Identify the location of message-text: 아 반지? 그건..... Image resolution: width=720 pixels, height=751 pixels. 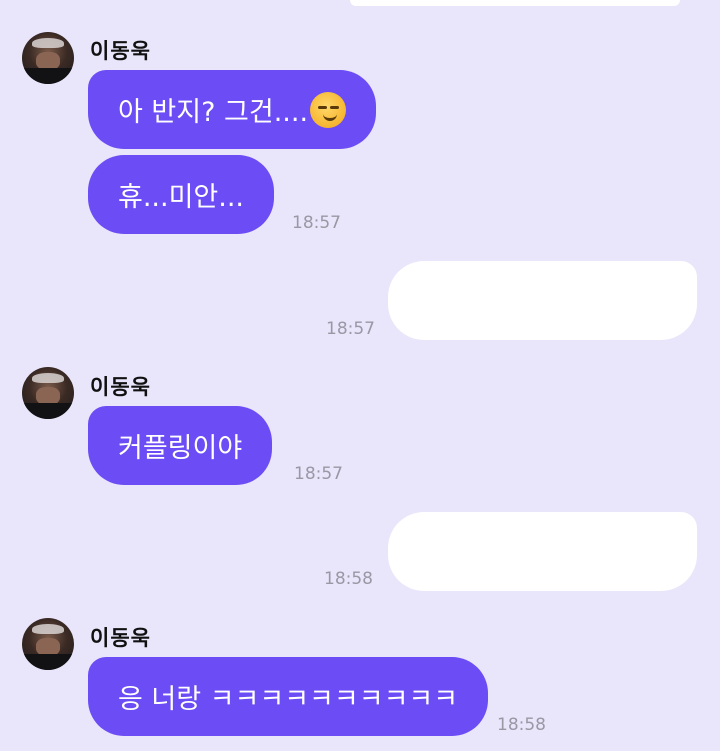
(213, 112).